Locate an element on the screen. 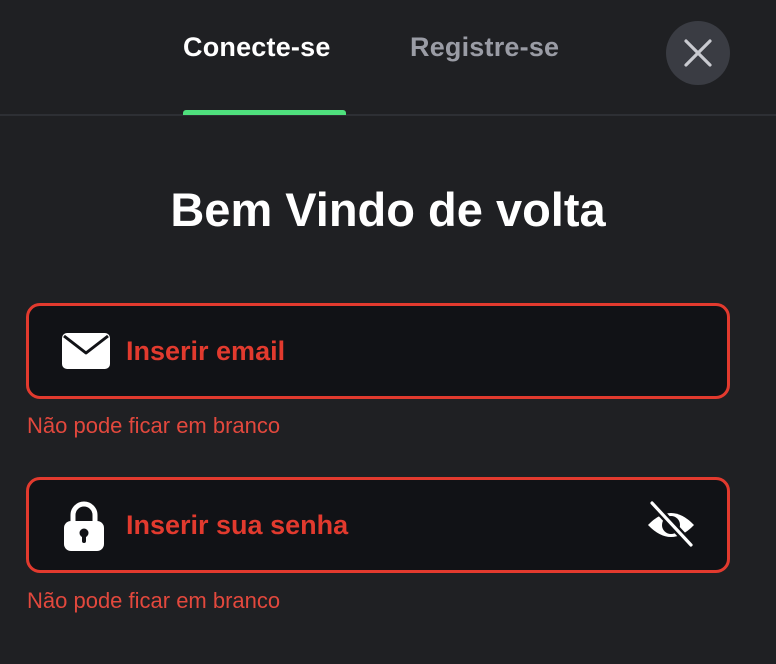  eye-slash-icon is located at coordinates (671, 524).